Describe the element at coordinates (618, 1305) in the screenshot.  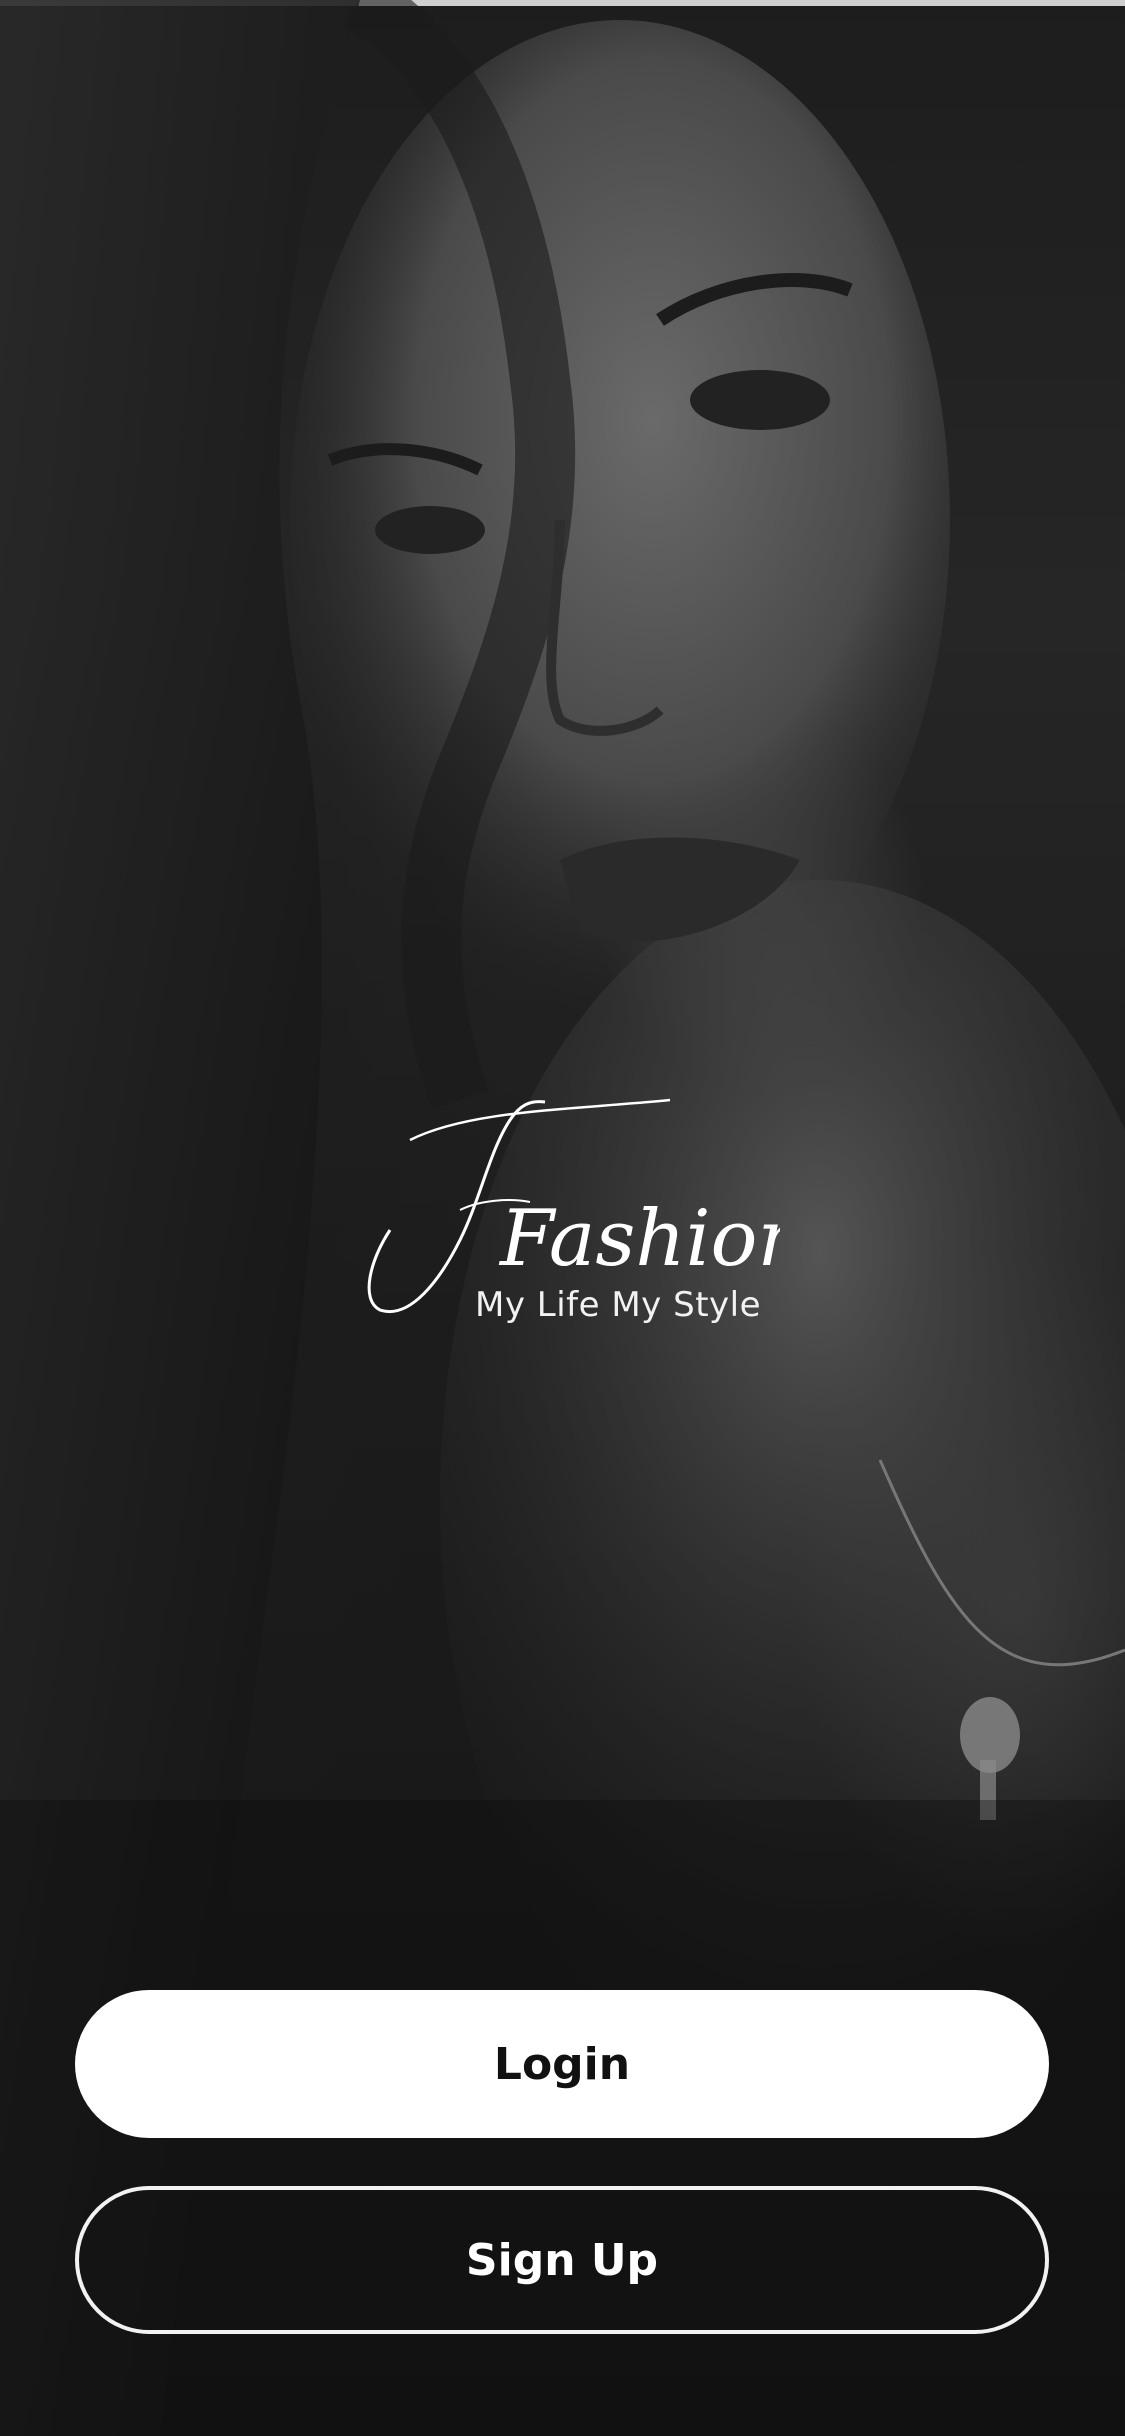
I see `tagline: My Life My Style` at that location.